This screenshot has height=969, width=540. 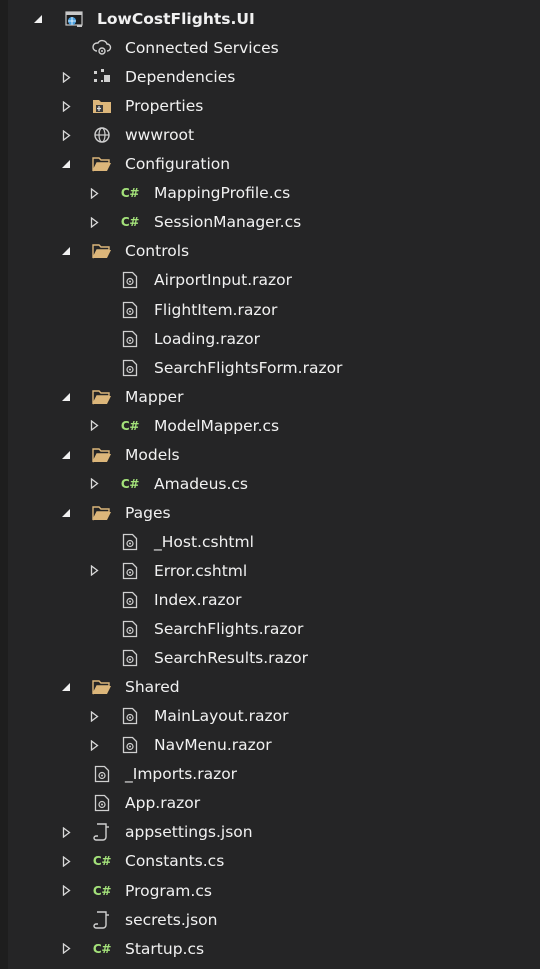 I want to click on tree-item-label: Mapper, so click(x=154, y=396).